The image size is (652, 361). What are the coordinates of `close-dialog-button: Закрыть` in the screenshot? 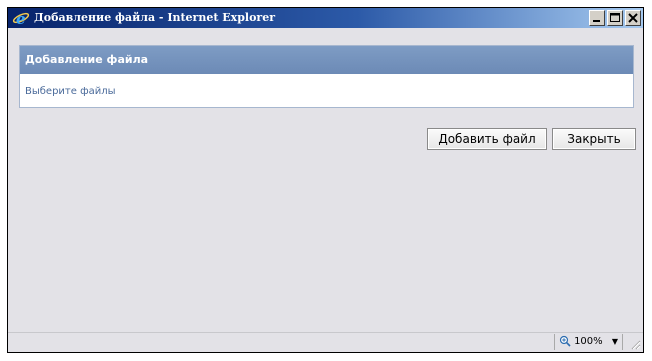 It's located at (594, 139).